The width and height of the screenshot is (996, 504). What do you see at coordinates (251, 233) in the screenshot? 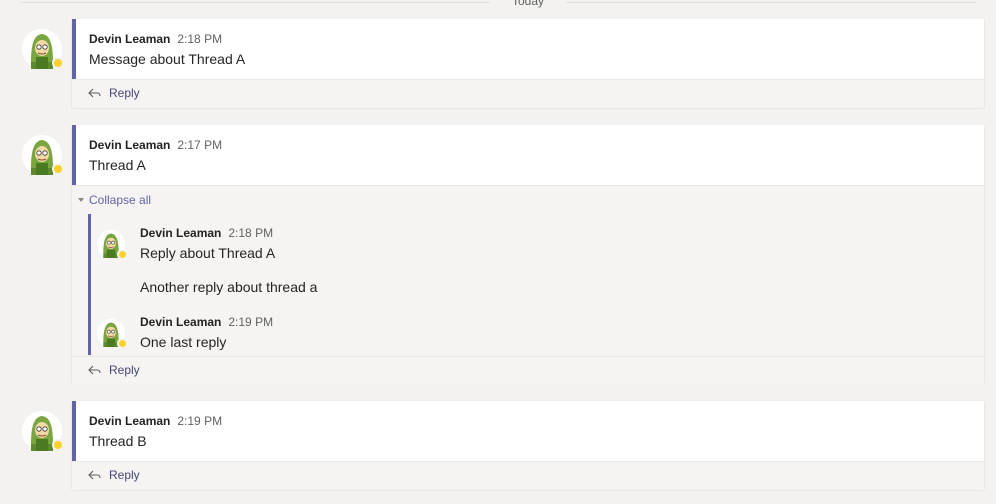
I see `reply-time: 2:18 PM` at bounding box center [251, 233].